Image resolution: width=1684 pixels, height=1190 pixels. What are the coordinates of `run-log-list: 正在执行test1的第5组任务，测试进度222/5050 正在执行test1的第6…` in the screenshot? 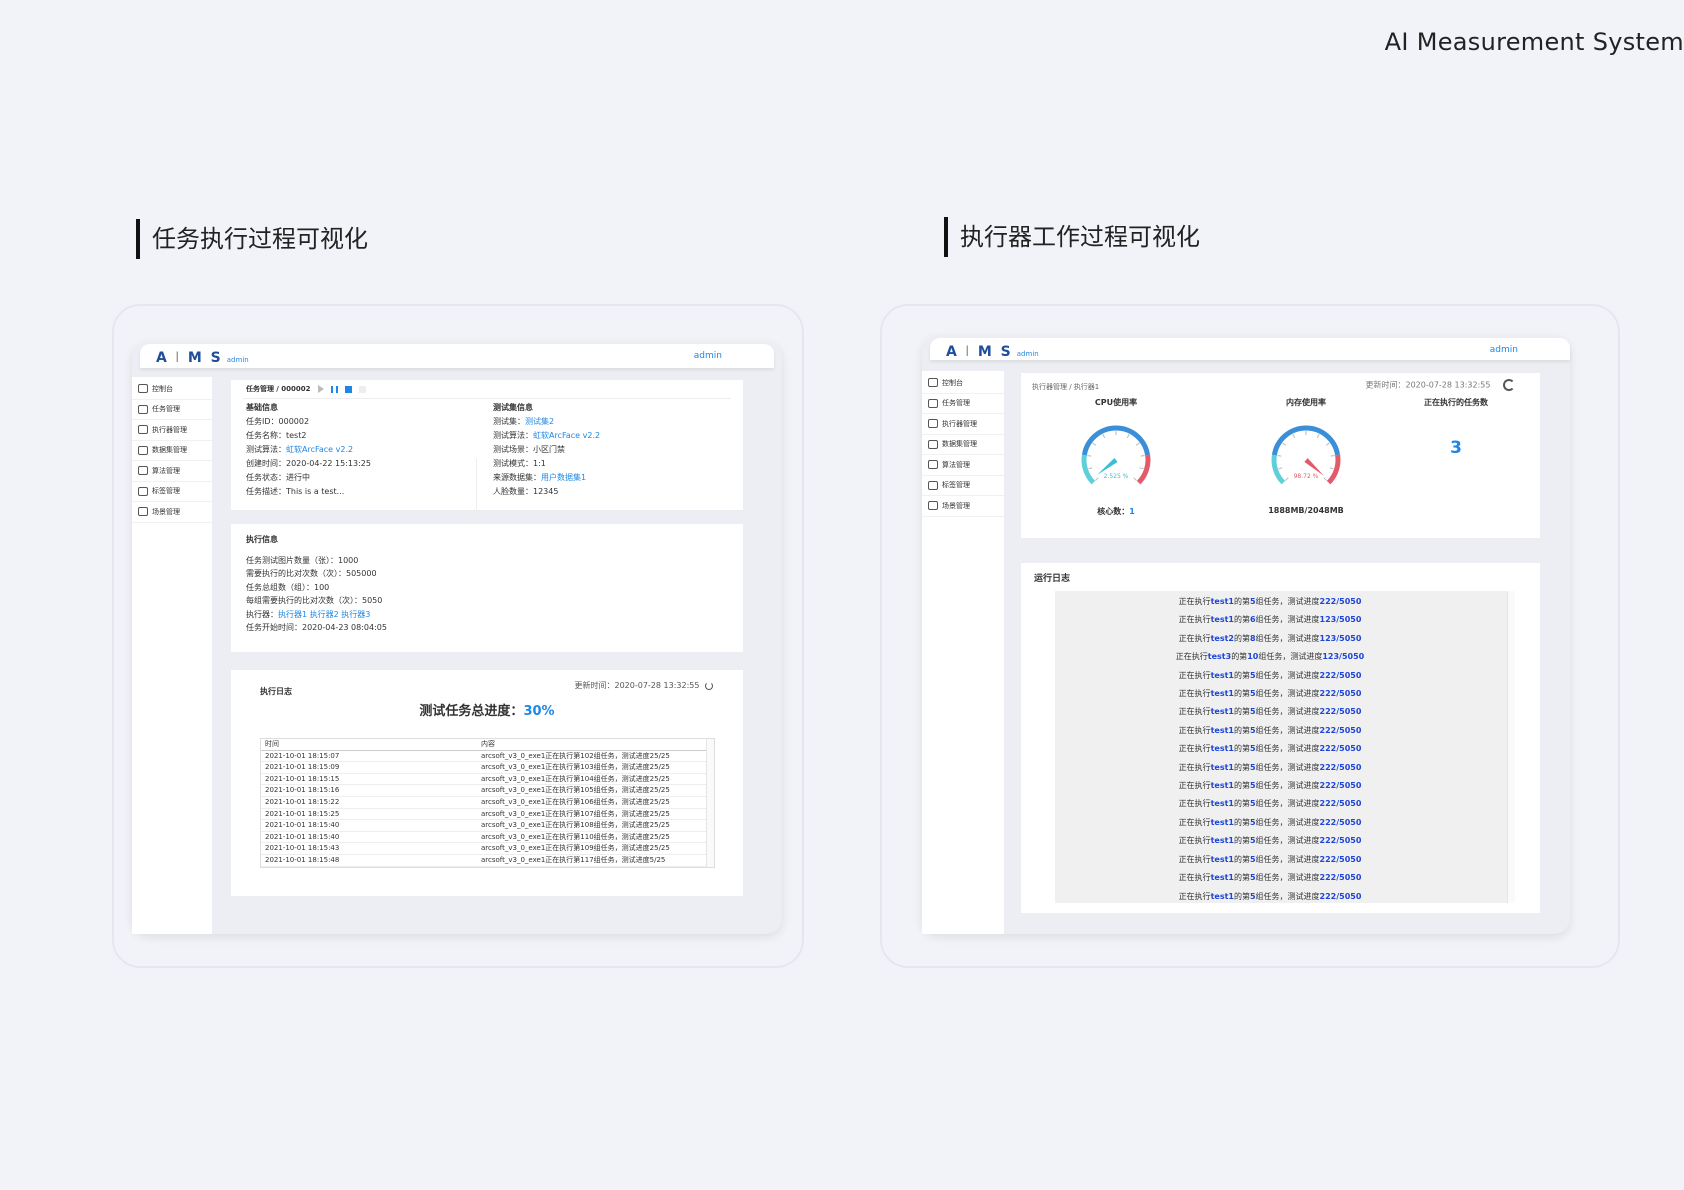 It's located at (1285, 747).